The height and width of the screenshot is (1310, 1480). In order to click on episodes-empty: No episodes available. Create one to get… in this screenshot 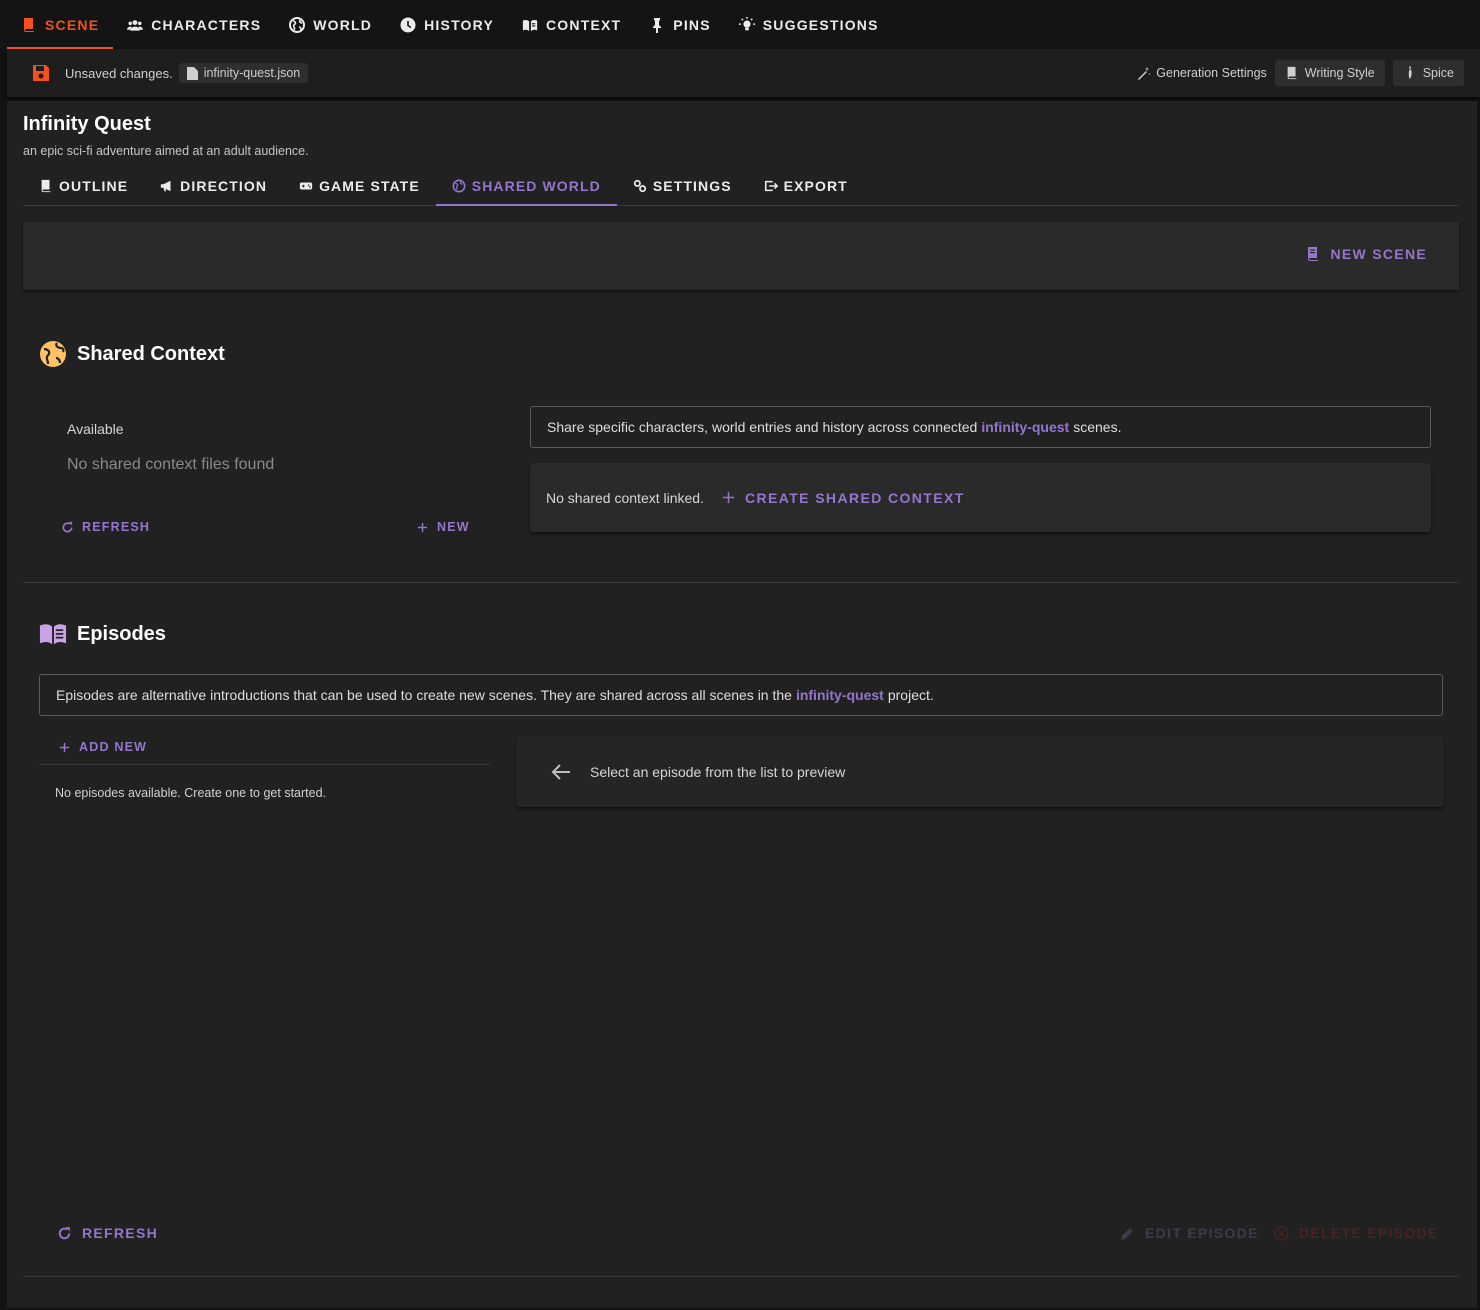, I will do `click(191, 793)`.